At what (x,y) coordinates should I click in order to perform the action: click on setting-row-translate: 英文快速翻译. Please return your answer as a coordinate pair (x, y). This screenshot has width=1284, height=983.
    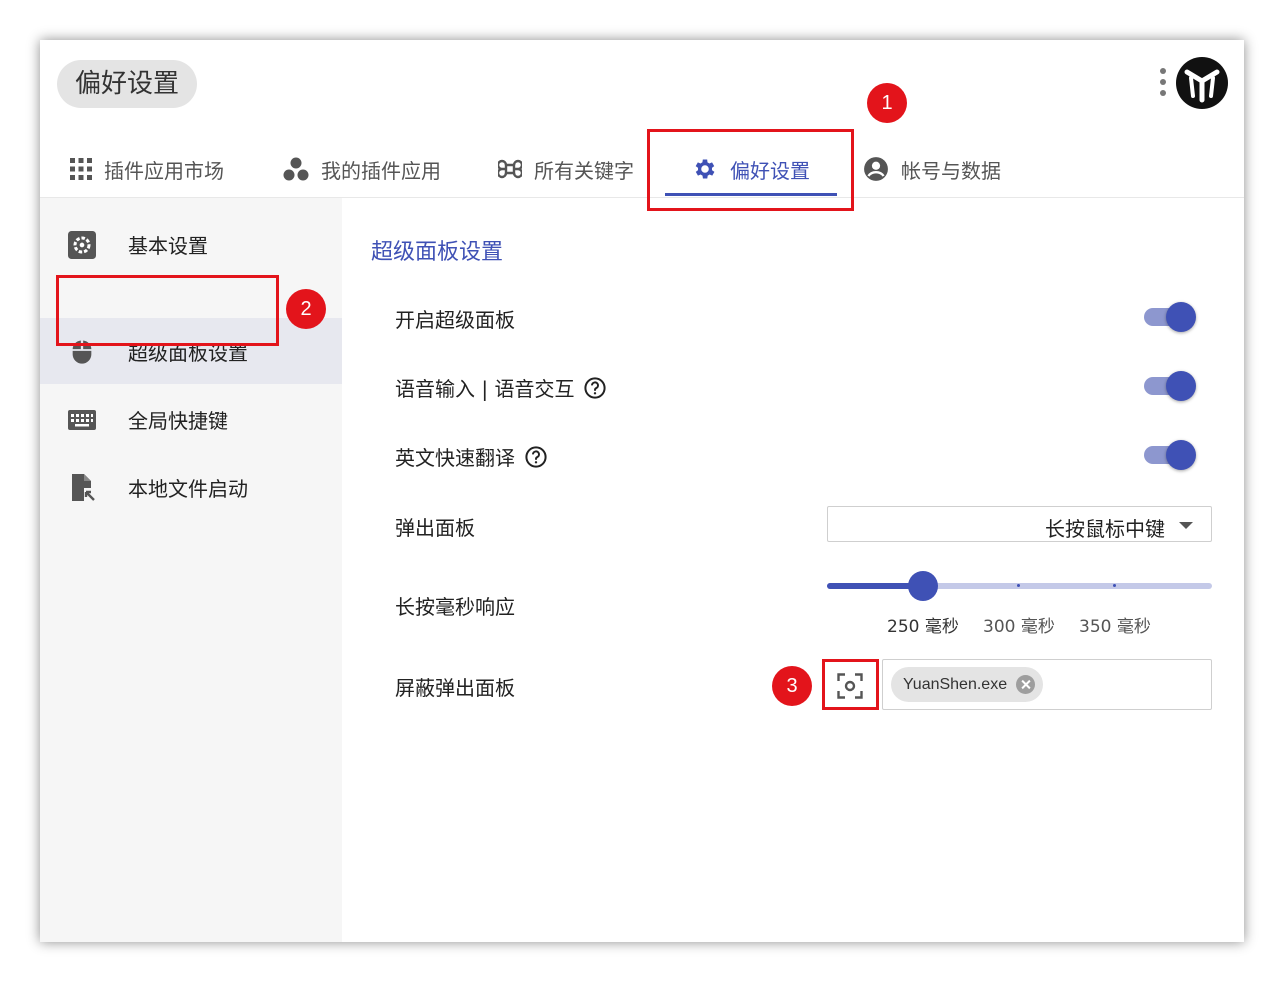
    Looking at the image, I should click on (471, 456).